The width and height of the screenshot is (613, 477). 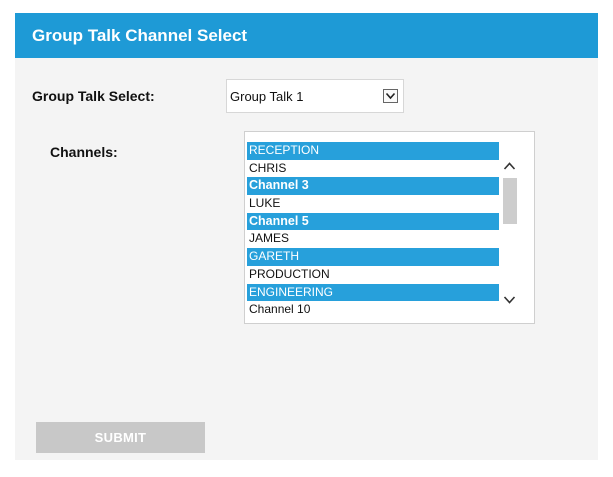 I want to click on page-title: Group Talk Channel Select, so click(x=306, y=35).